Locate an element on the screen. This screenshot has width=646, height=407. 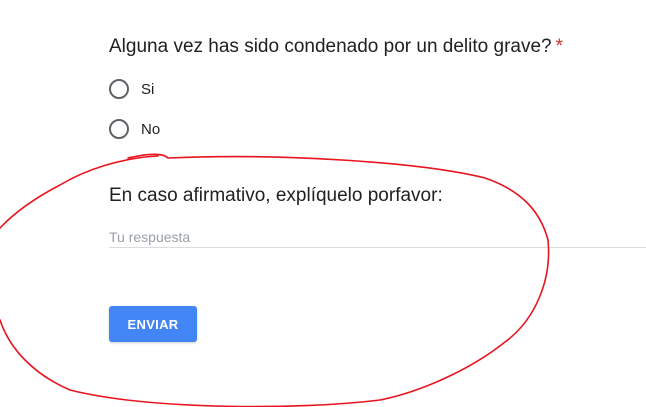
radio-option-si: Si is located at coordinates (131, 89).